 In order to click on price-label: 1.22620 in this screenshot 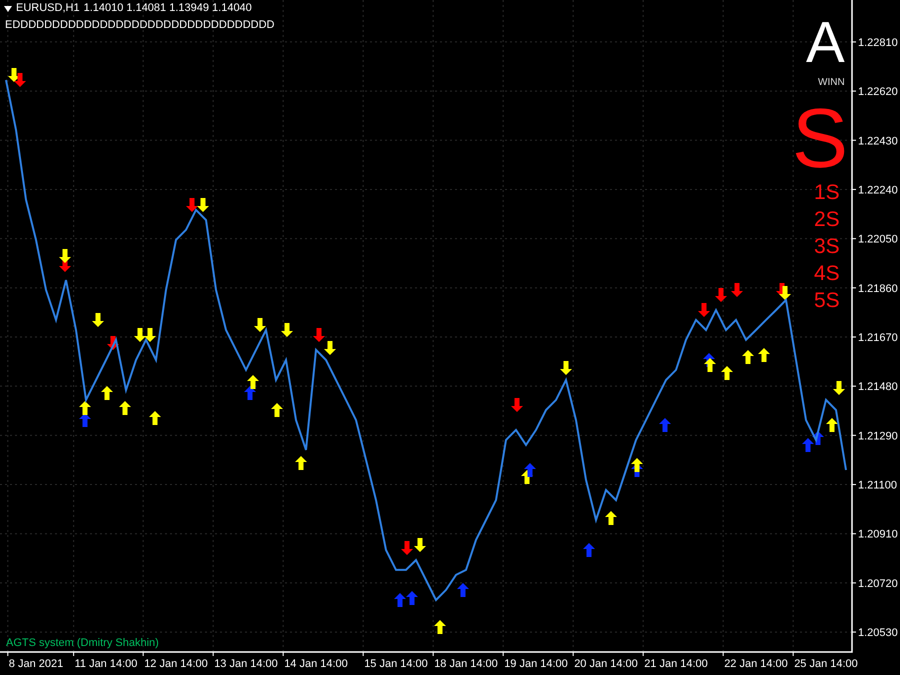, I will do `click(878, 92)`.